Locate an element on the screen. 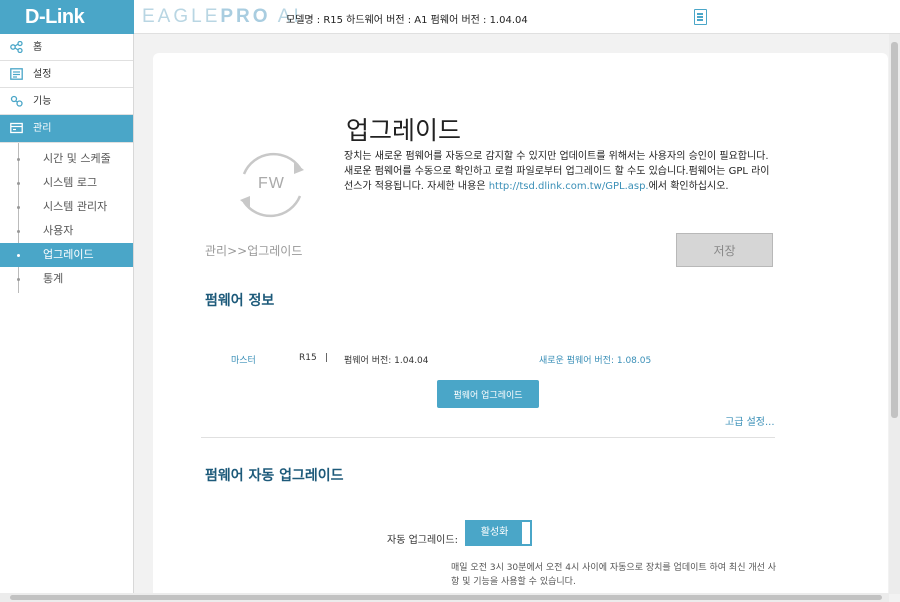 The height and width of the screenshot is (602, 900). sidebar-item-home: 홈 is located at coordinates (66, 47).